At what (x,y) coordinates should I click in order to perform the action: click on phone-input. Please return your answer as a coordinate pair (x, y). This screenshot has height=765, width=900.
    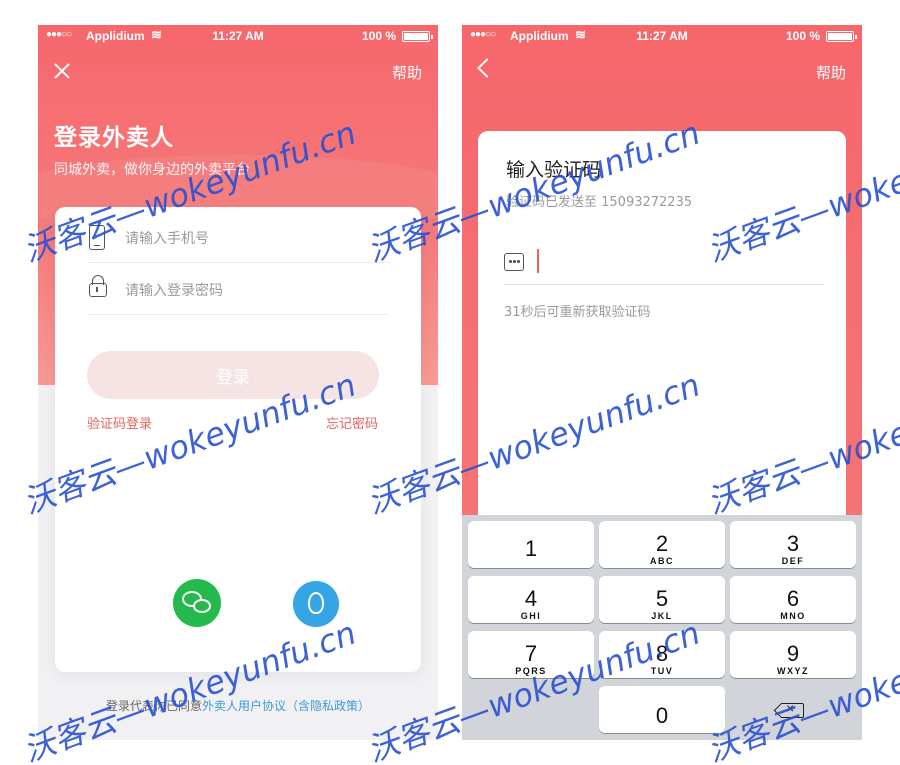
    Looking at the image, I should click on (250, 239).